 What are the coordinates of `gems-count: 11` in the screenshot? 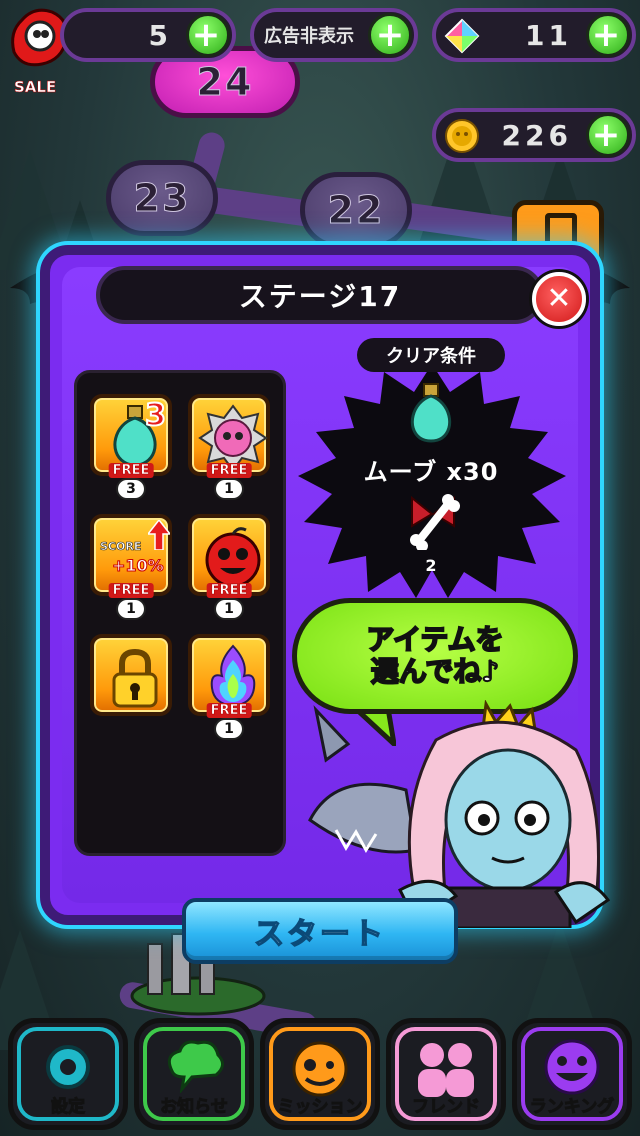 It's located at (548, 35).